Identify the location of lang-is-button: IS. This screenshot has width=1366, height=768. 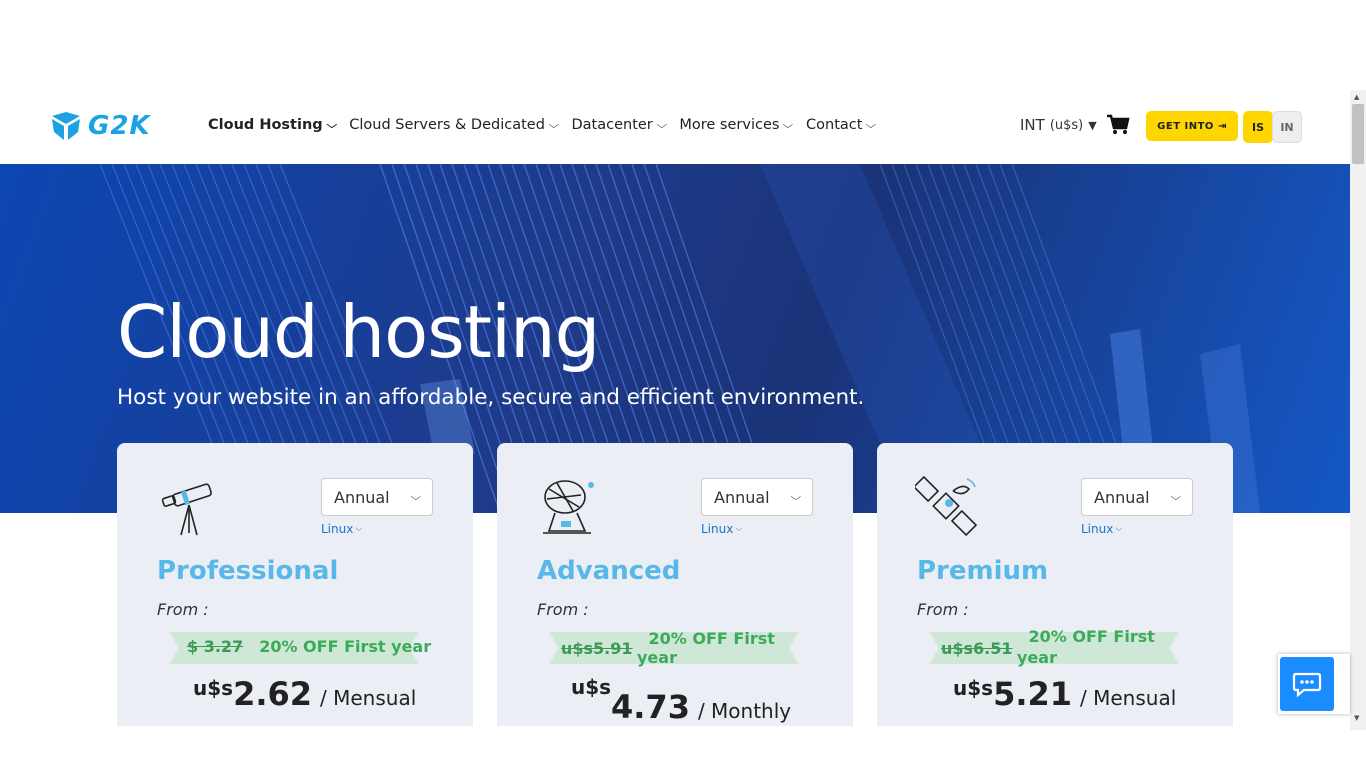
(1258, 127).